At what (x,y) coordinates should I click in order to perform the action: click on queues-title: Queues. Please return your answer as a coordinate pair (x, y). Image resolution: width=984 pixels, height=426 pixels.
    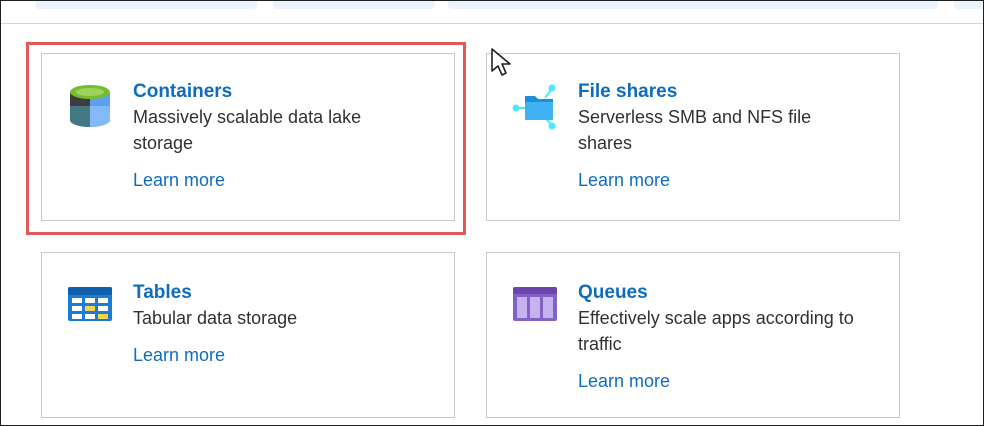
    Looking at the image, I should click on (728, 293).